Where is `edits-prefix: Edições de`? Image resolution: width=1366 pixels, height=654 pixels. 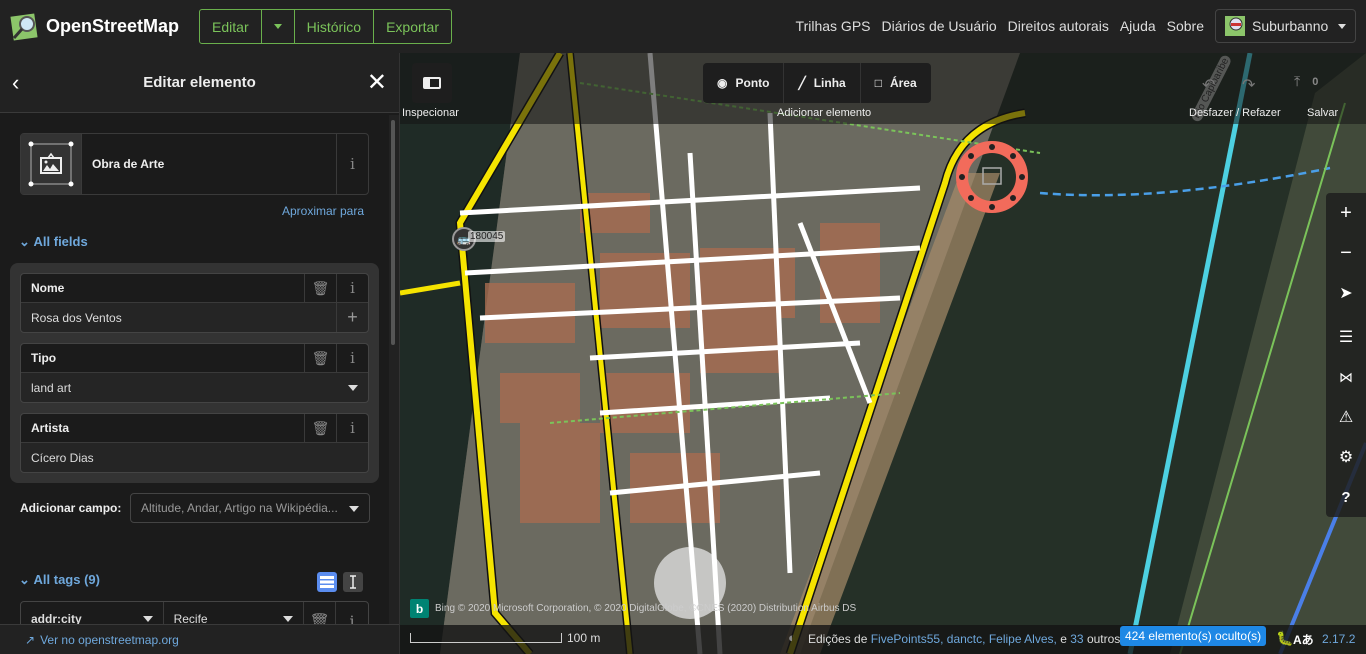 edits-prefix: Edições de is located at coordinates (838, 639).